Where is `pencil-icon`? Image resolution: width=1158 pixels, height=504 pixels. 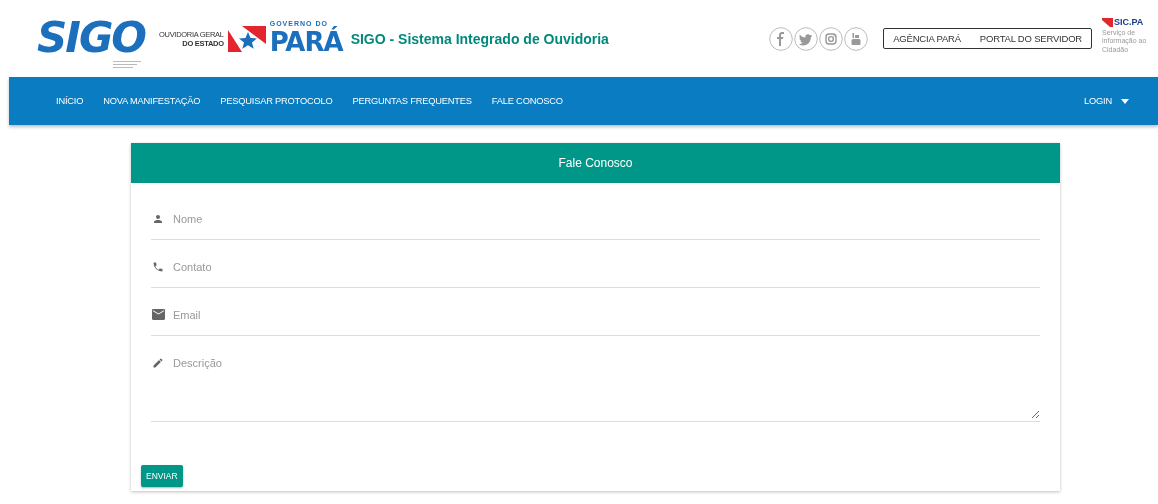 pencil-icon is located at coordinates (158, 363).